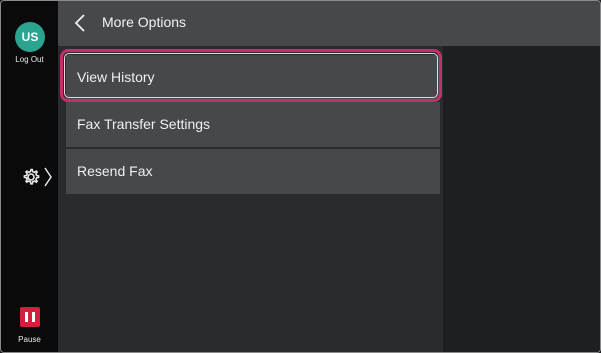  What do you see at coordinates (329, 23) in the screenshot?
I see `header-bar: More Options` at bounding box center [329, 23].